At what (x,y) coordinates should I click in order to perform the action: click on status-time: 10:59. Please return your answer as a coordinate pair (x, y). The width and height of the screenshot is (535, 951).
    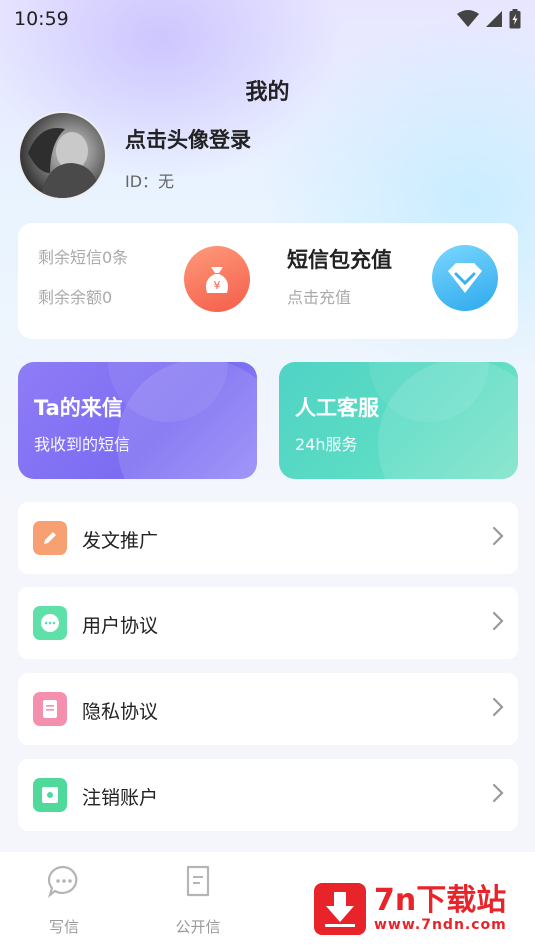
    Looking at the image, I should click on (41, 19).